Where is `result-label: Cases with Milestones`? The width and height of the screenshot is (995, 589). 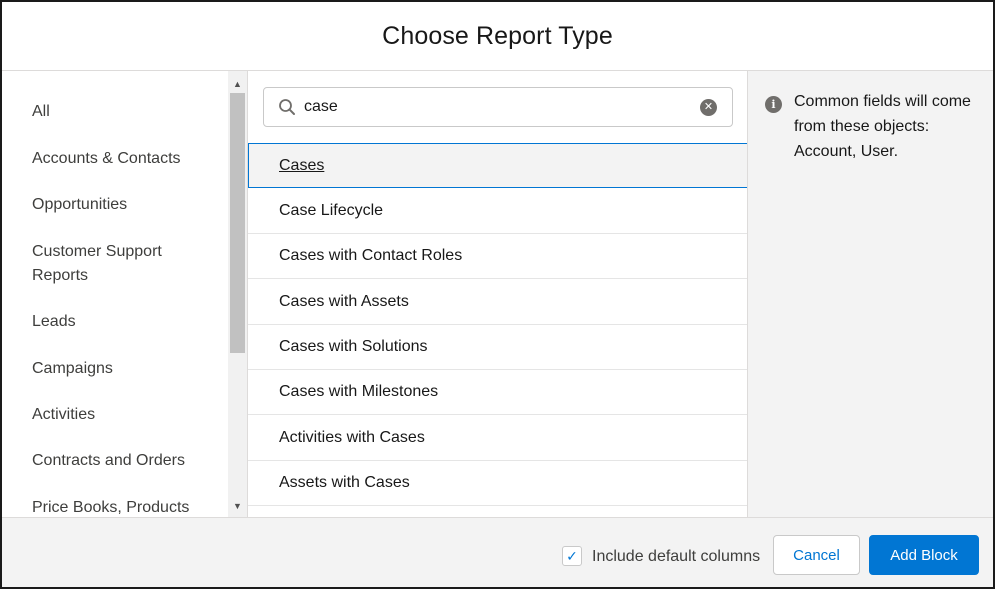
result-label: Cases with Milestones is located at coordinates (359, 391).